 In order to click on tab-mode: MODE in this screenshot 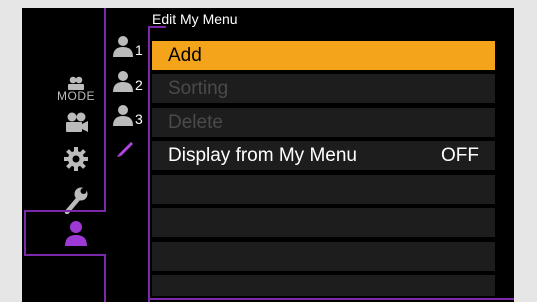, I will do `click(76, 89)`.